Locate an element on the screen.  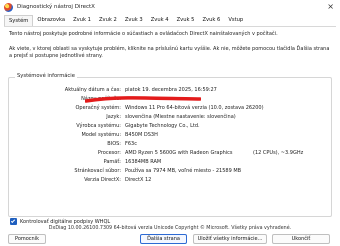
title-bar: Diagnostický nástroj DirectX × is located at coordinates (170, 7).